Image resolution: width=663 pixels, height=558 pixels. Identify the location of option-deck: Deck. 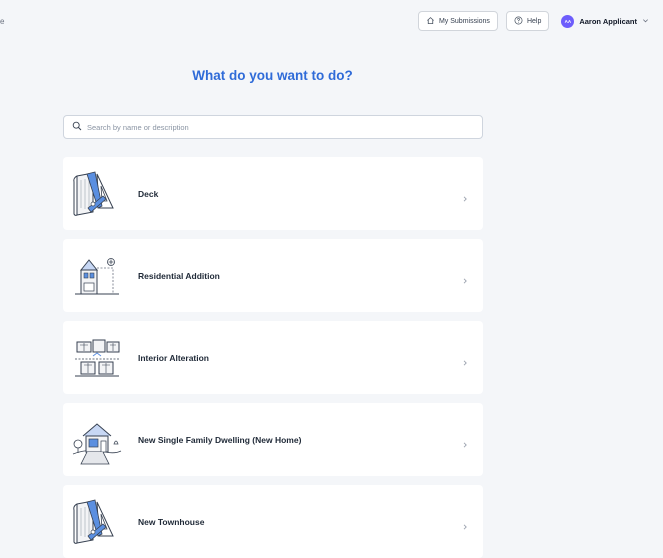
(273, 193).